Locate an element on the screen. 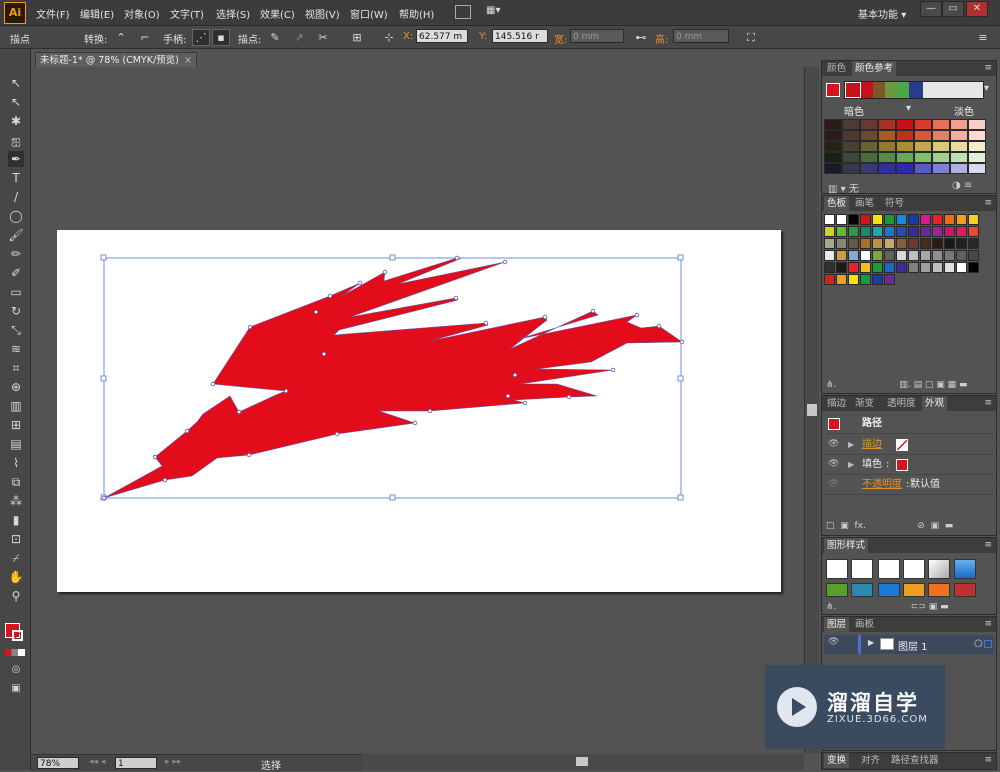  direct-selection-icon: ↖ is located at coordinates (16, 102).